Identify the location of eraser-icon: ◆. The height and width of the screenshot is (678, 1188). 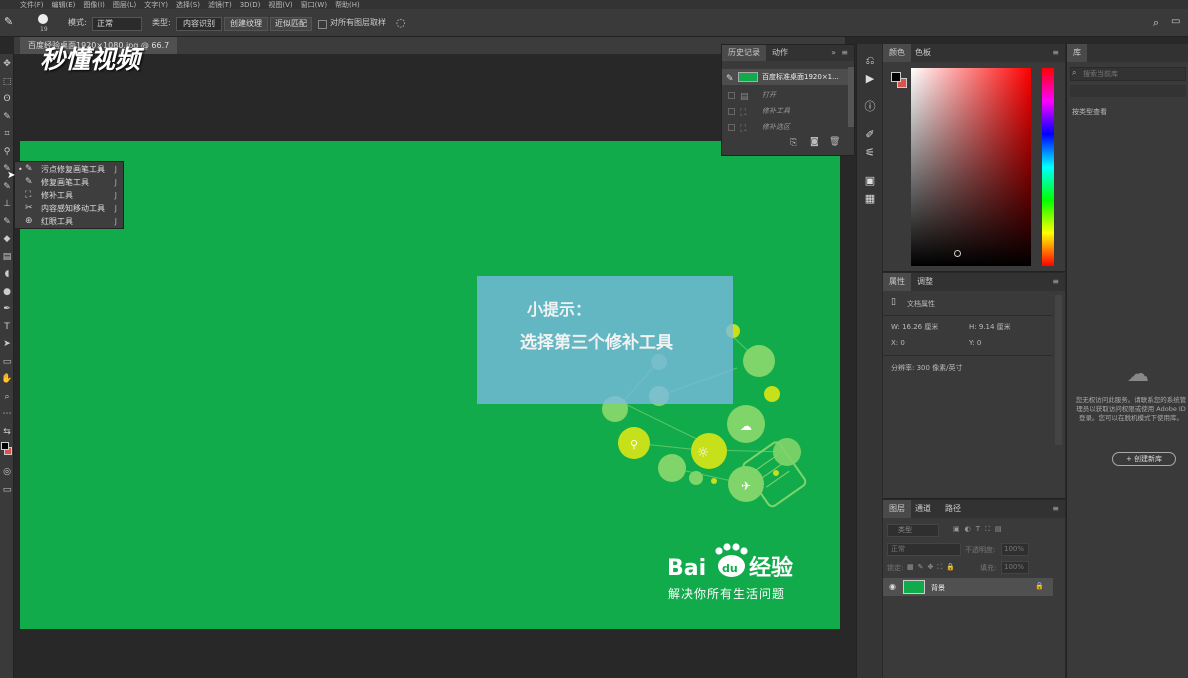
(7, 239).